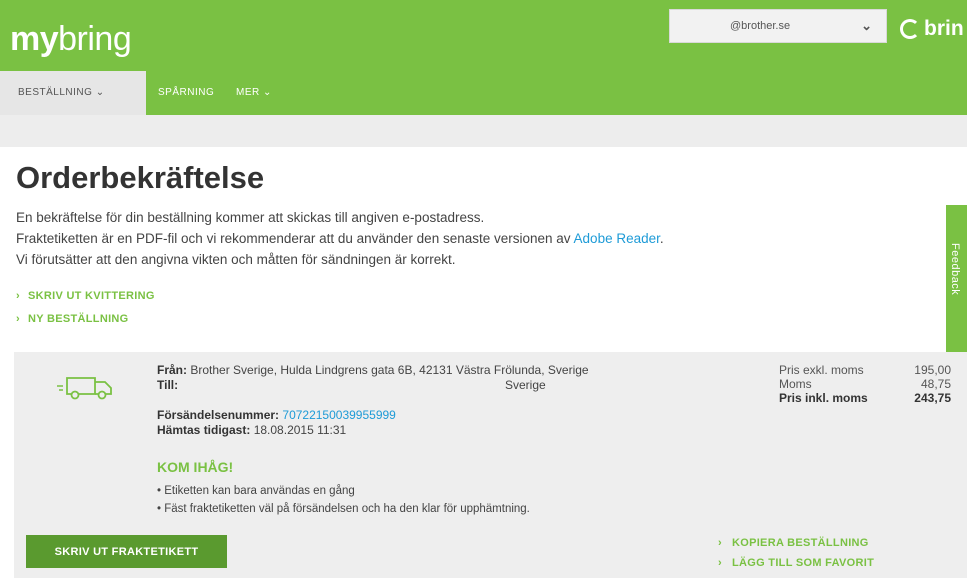  Describe the element at coordinates (760, 26) in the screenshot. I see `account-email: @brother.se` at that location.